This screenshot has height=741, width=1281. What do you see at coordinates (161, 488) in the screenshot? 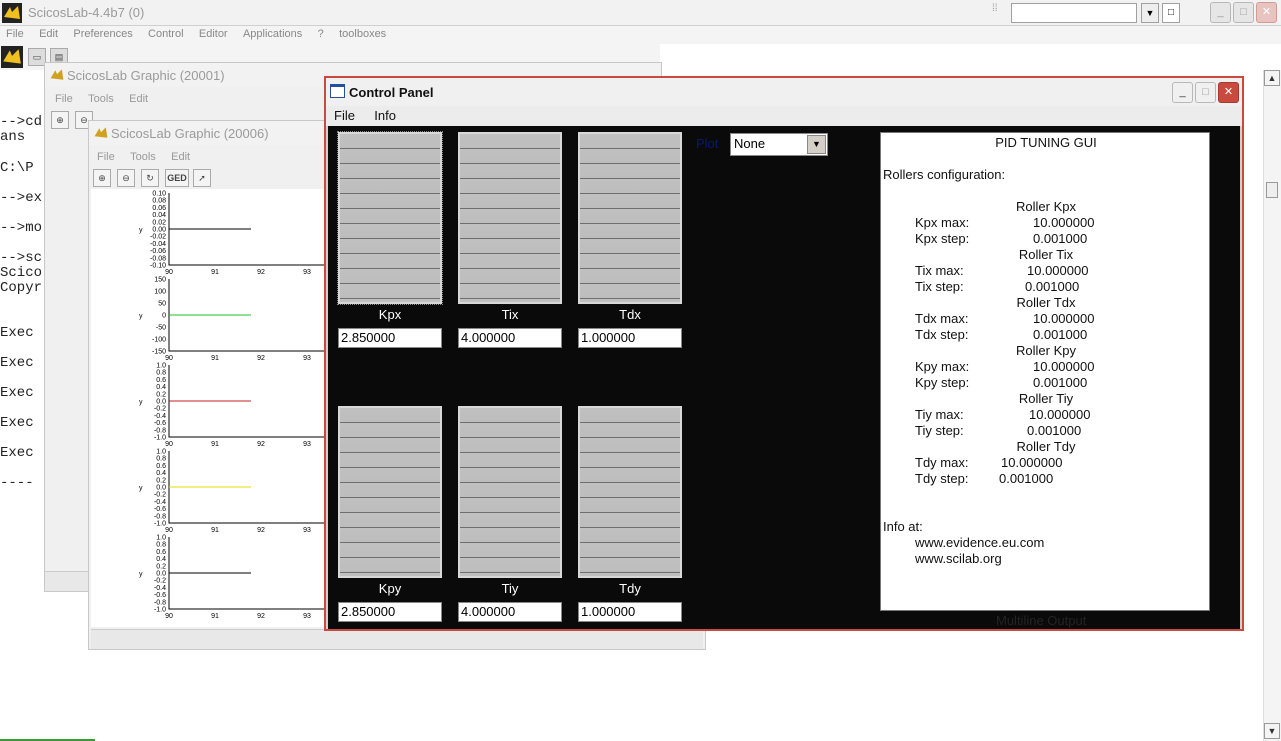
I see `y-tick-label: 0.0` at bounding box center [161, 488].